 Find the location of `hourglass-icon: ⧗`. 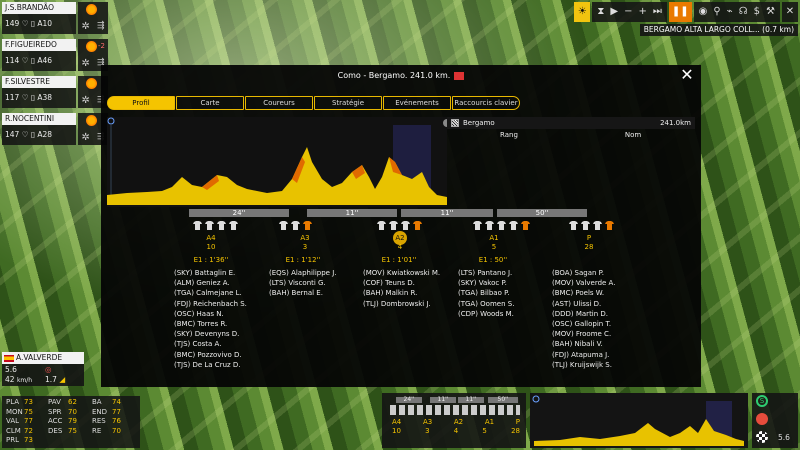

hourglass-icon: ⧗ is located at coordinates (600, 12).